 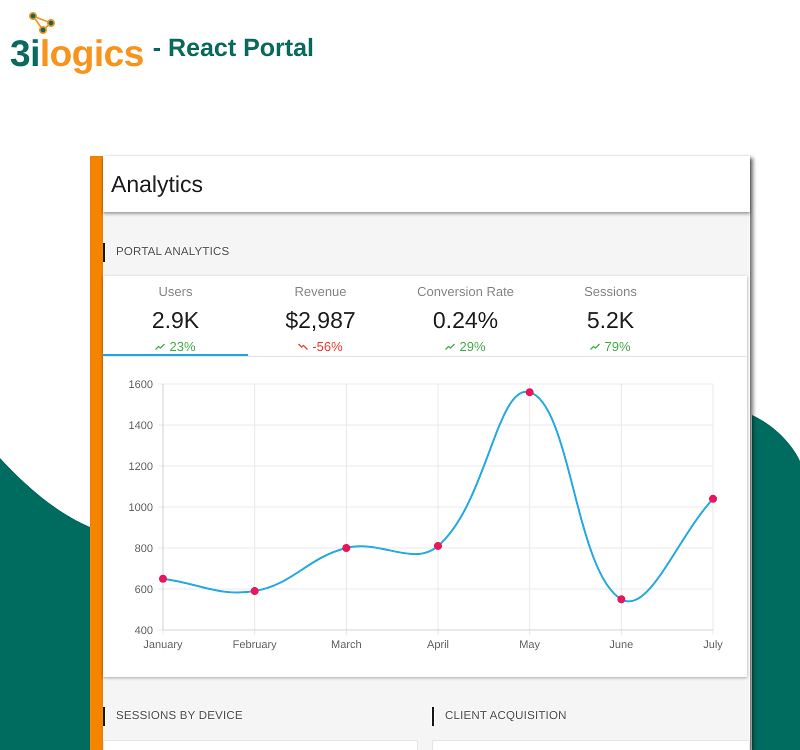 I want to click on trend-down-icon, so click(x=303, y=347).